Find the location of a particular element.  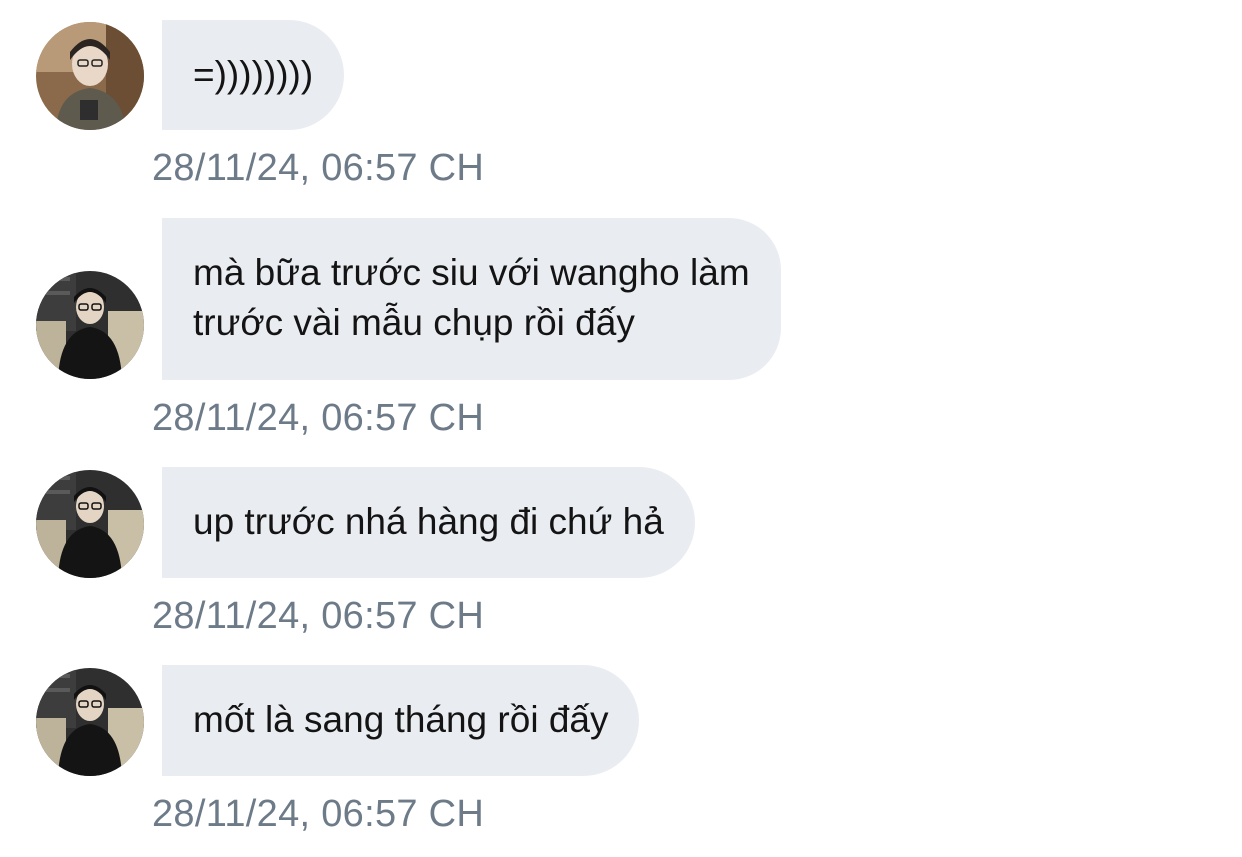

message-text: mốt là sang tháng rồi đấy is located at coordinates (401, 719).